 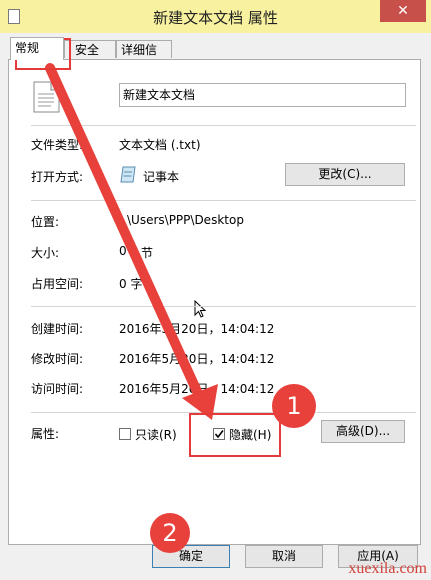 I want to click on highlight-hidden-checkbox, so click(x=235, y=435).